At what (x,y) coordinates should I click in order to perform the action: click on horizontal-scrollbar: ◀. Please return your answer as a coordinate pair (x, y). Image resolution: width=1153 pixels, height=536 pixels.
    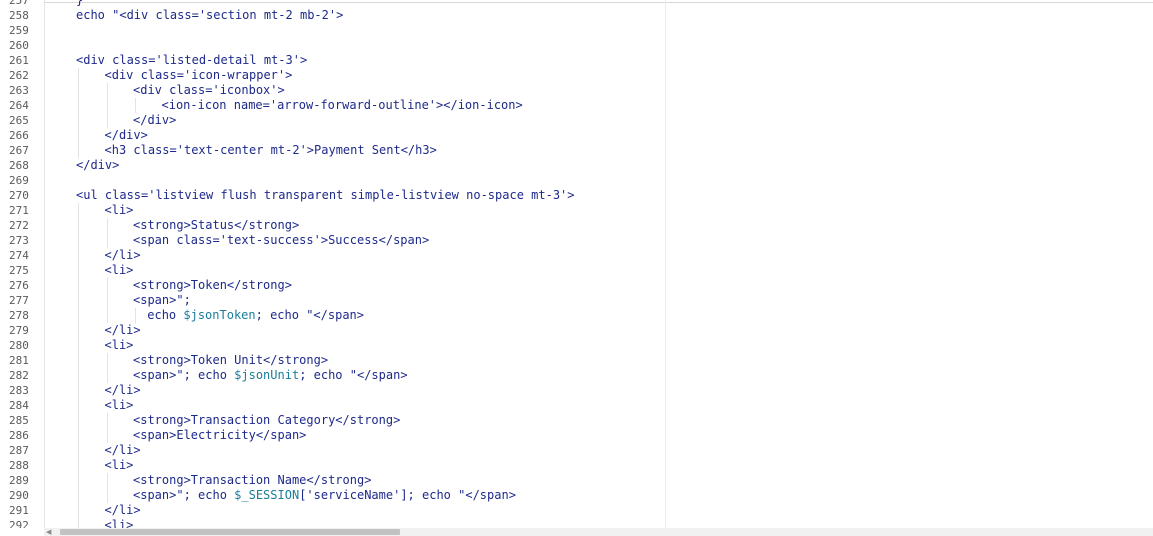
    Looking at the image, I should click on (598, 532).